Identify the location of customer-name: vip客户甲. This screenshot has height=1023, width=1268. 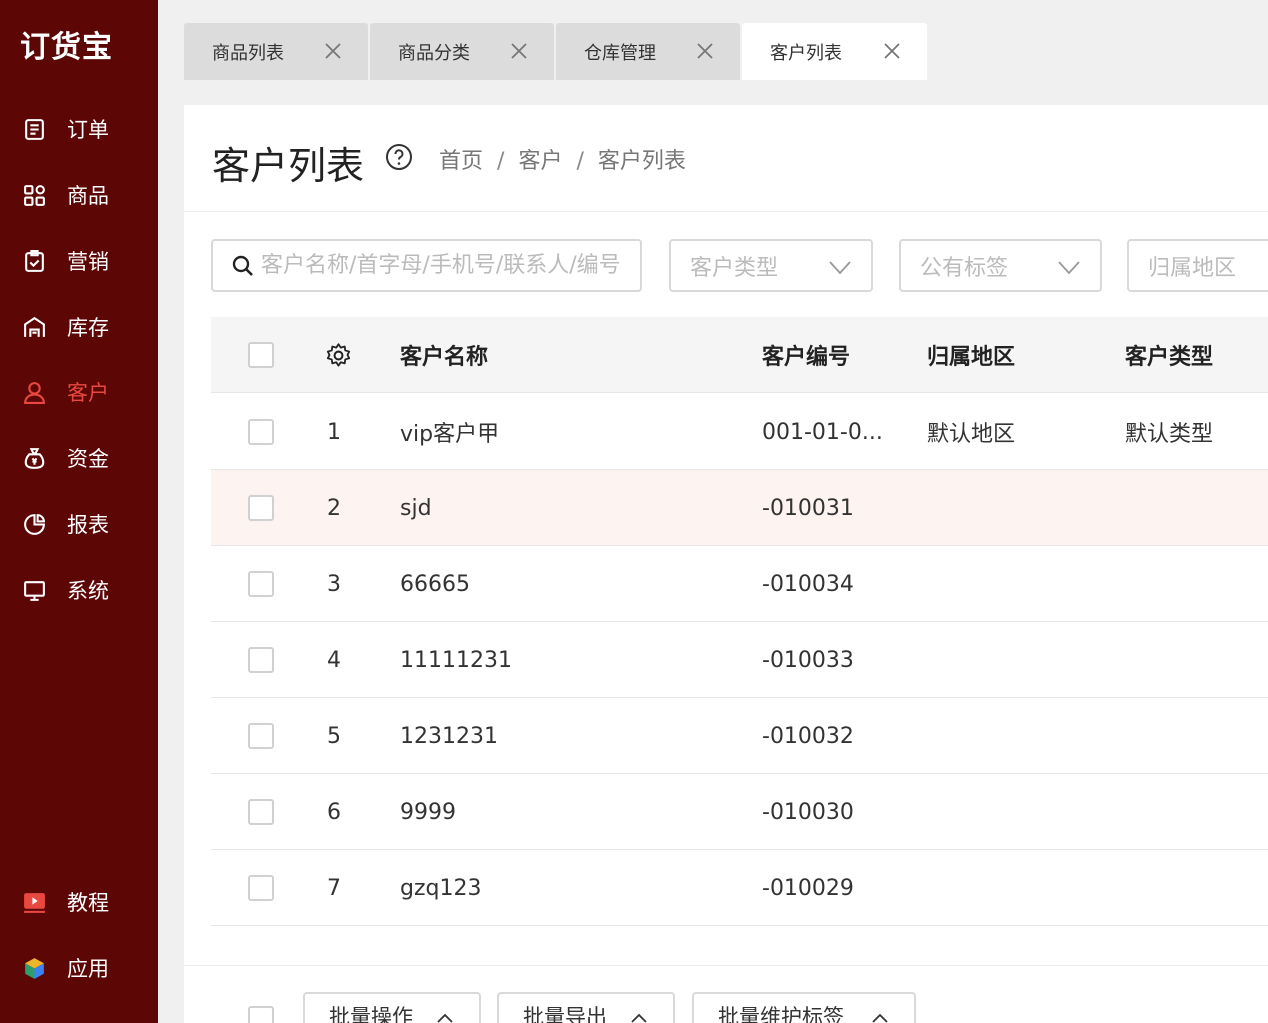
(449, 432).